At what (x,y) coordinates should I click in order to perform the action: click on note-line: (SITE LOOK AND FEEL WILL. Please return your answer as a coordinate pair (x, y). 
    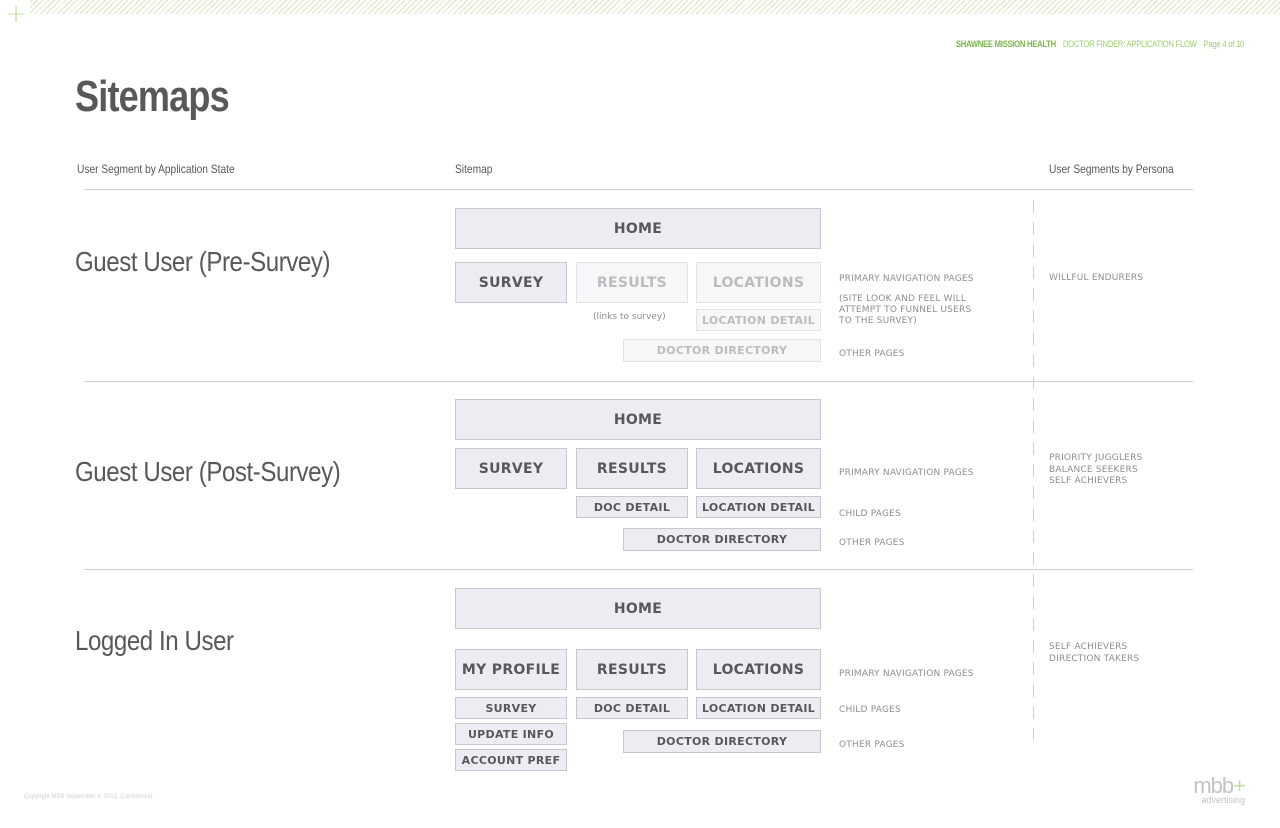
    Looking at the image, I should click on (903, 299).